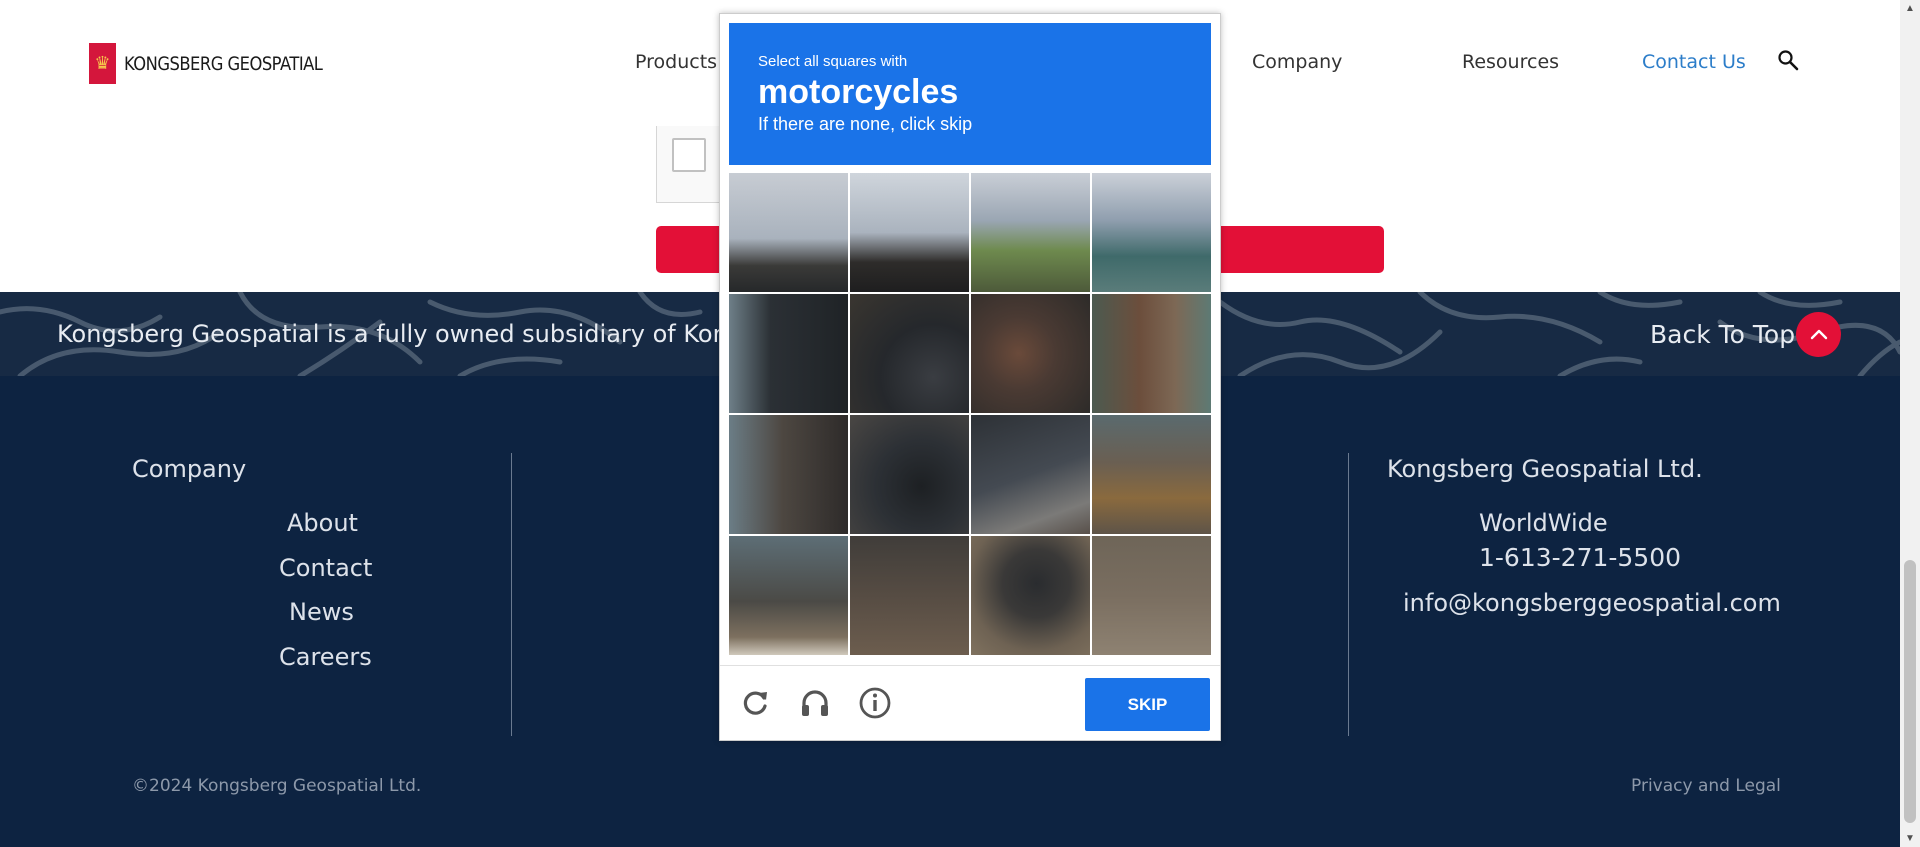  I want to click on scroll-up-arrow-icon: ▲, so click(1910, 8).